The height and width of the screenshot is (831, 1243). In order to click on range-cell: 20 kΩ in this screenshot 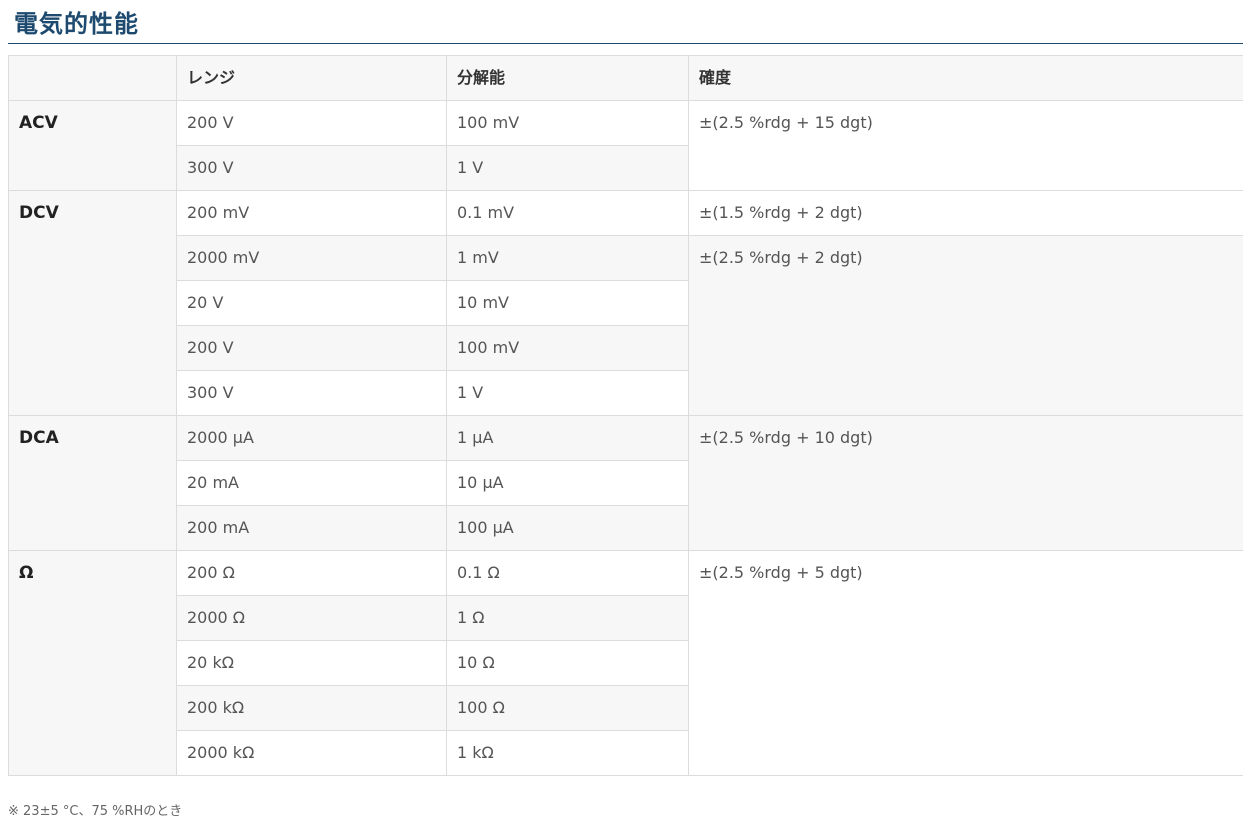, I will do `click(311, 663)`.